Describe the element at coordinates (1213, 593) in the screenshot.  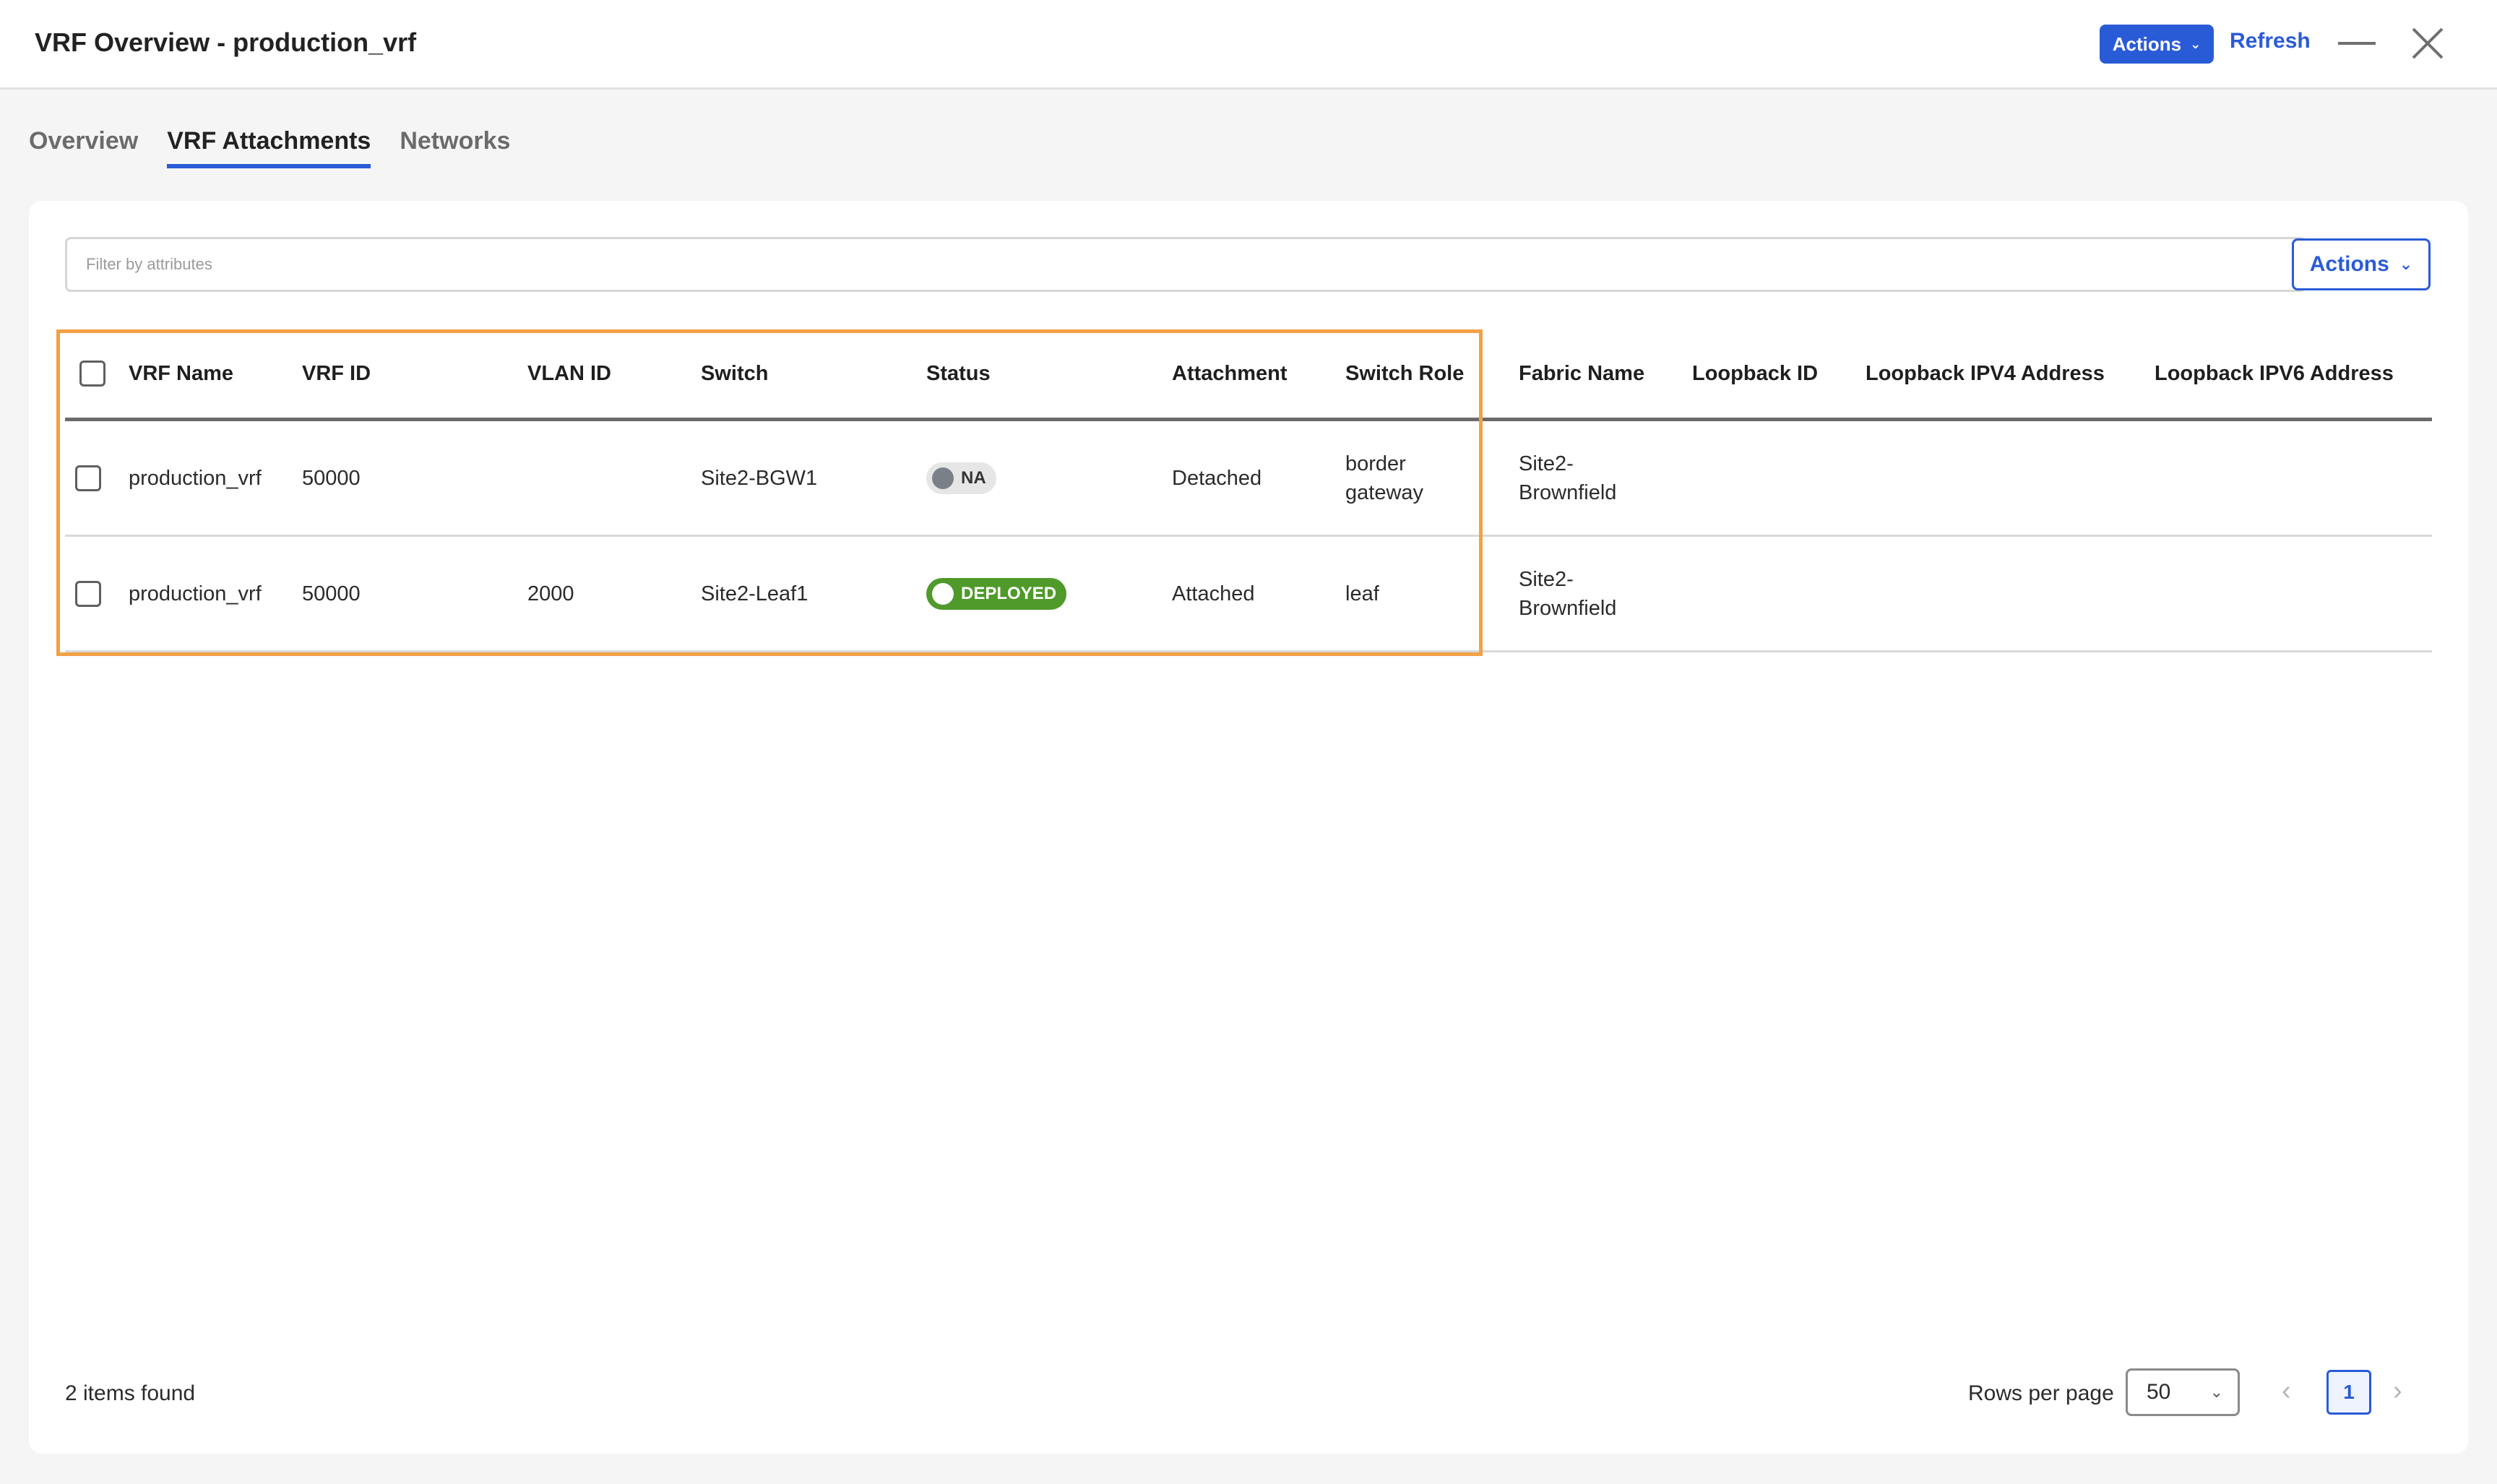
I see `attachment-cell: Attached` at that location.